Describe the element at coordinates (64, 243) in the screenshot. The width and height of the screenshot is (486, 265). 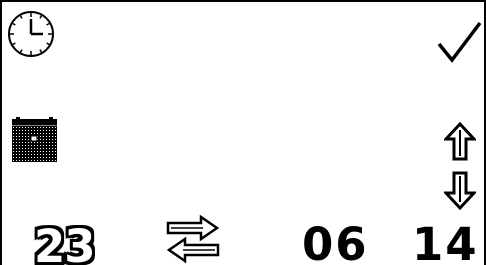
I see `day-value: 23` at that location.